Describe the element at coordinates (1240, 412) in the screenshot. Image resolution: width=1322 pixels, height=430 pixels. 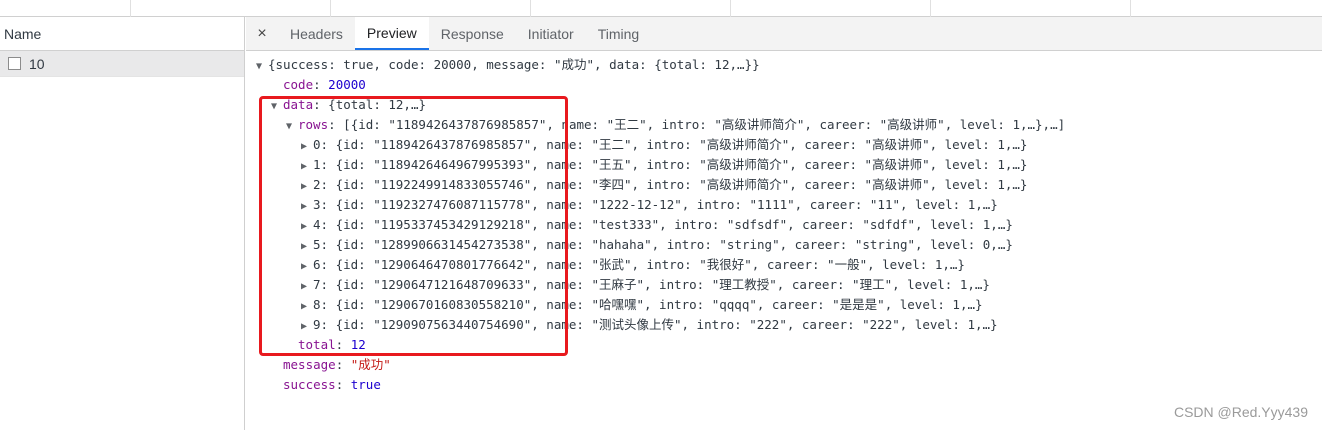
I see `watermark: CSDN @Red.Yyy439` at that location.